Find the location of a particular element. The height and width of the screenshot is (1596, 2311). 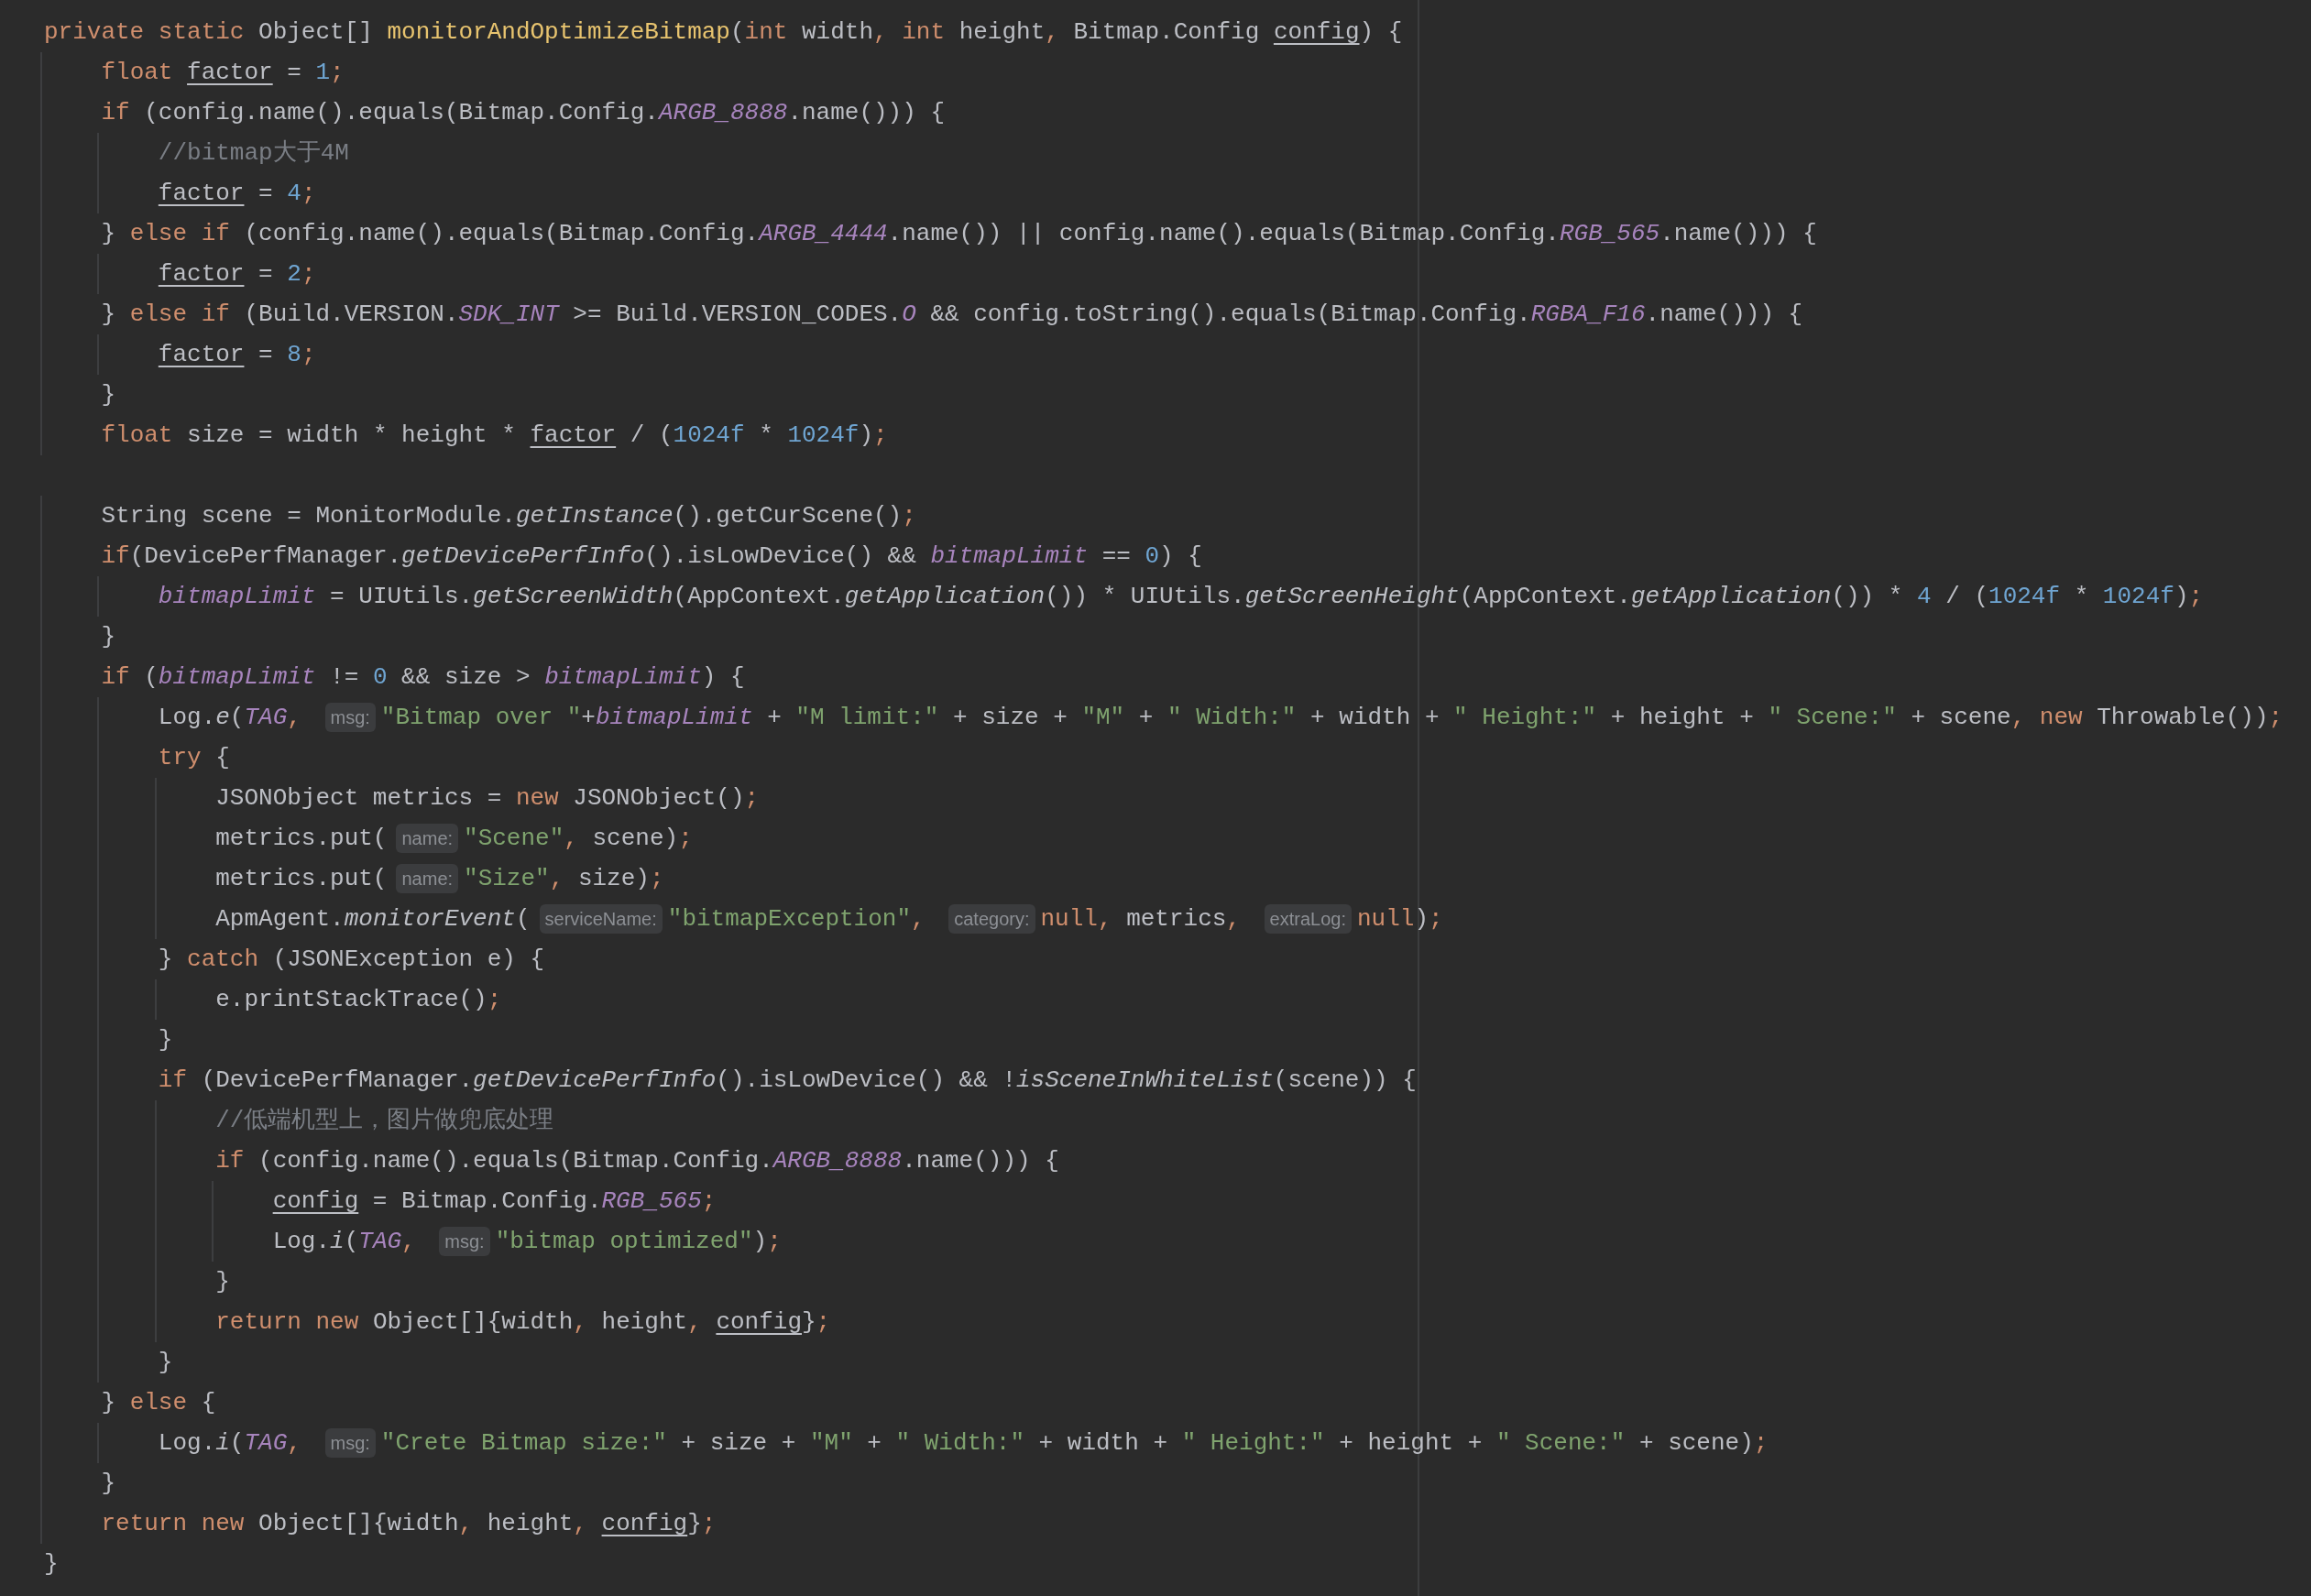

code-text: "Bitmap over "+bitmapLimit + "M limit:" + size + "M" + " Width:" + width + " Height:" + height + " Scene:" + scene, new Throwable()); is located at coordinates (1332, 718).